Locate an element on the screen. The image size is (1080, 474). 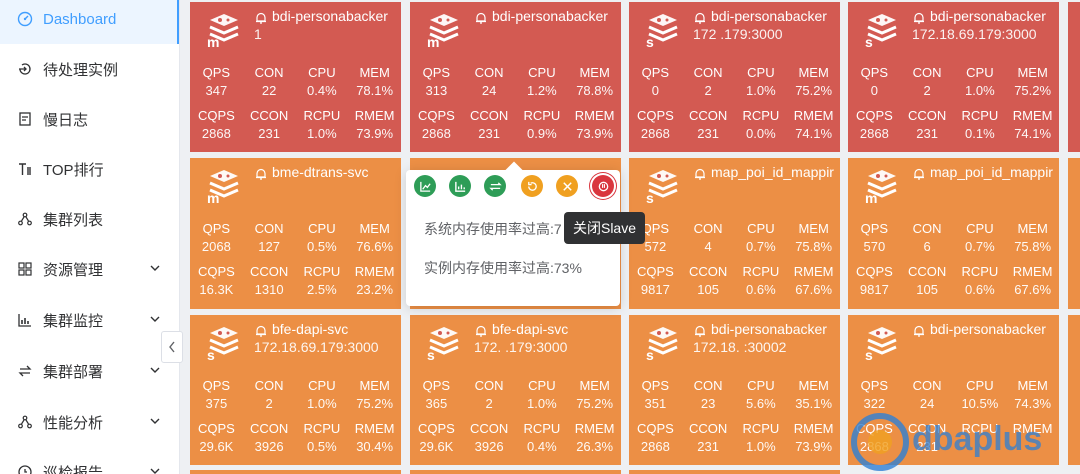
chevron-left-icon is located at coordinates (172, 347).